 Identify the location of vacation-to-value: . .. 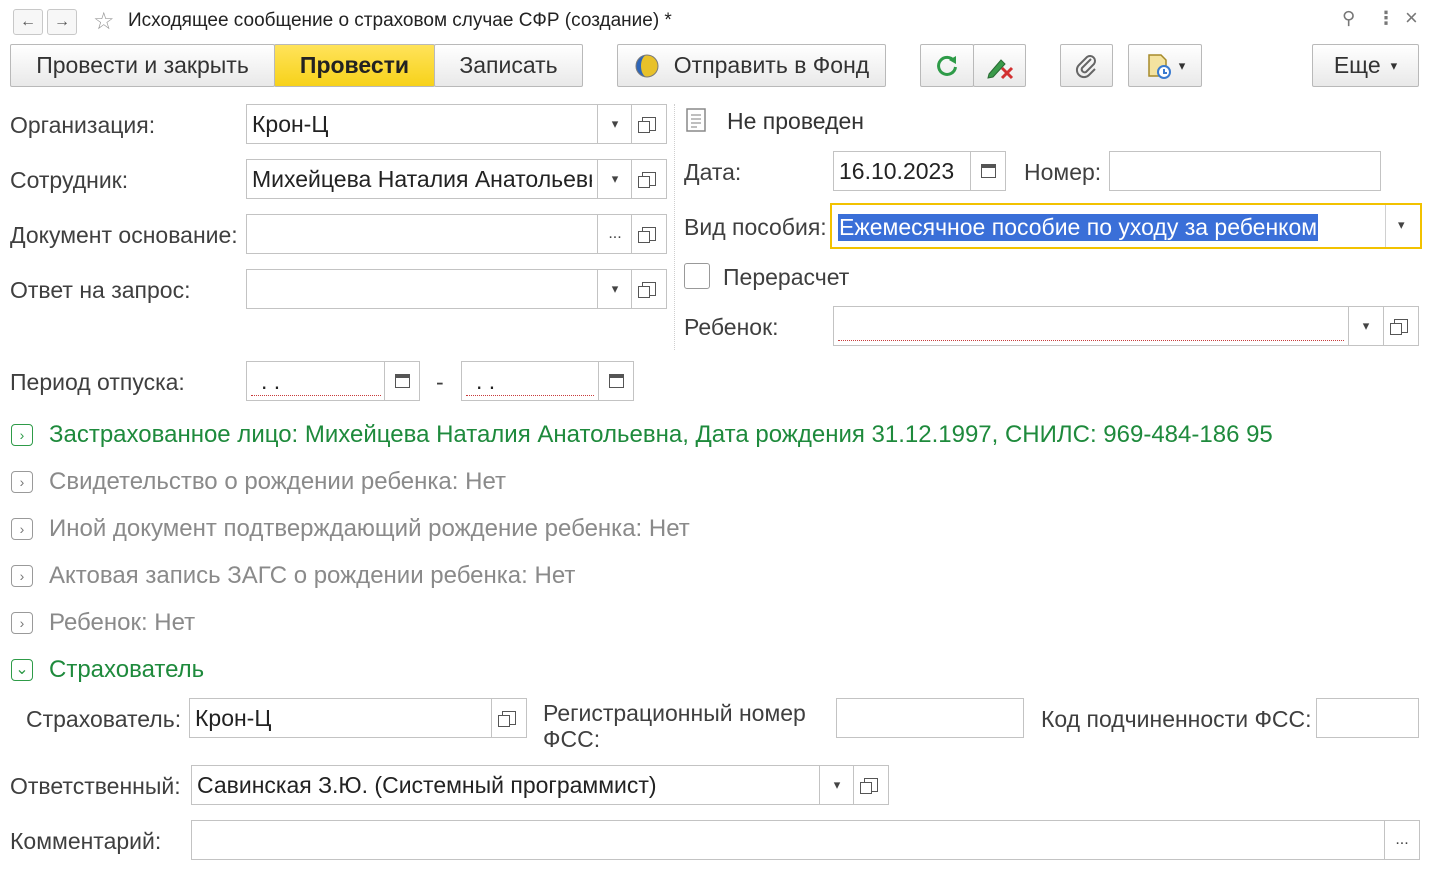
(486, 381).